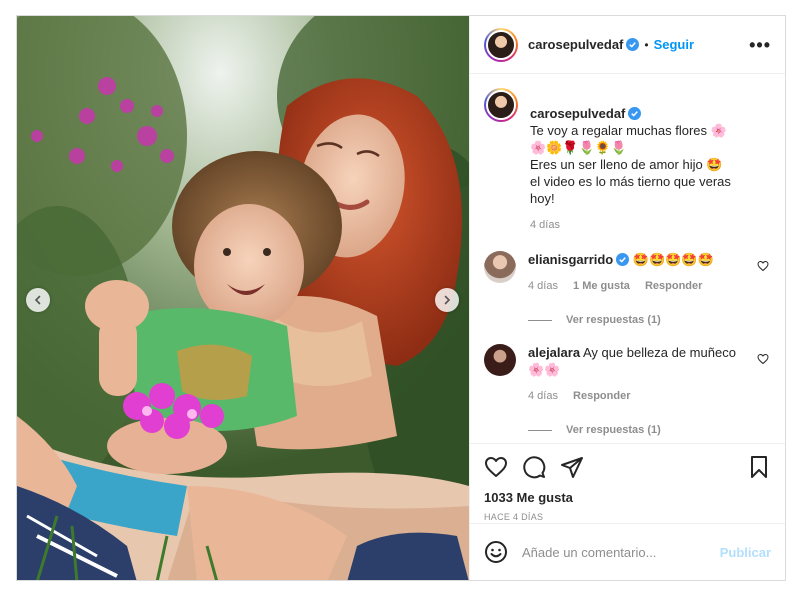  I want to click on commenter-username: alejalara, so click(554, 352).